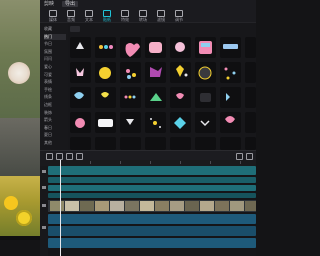  What do you see at coordinates (53, 19) in the screenshot?
I see `tab-label: 媒体` at bounding box center [53, 19].